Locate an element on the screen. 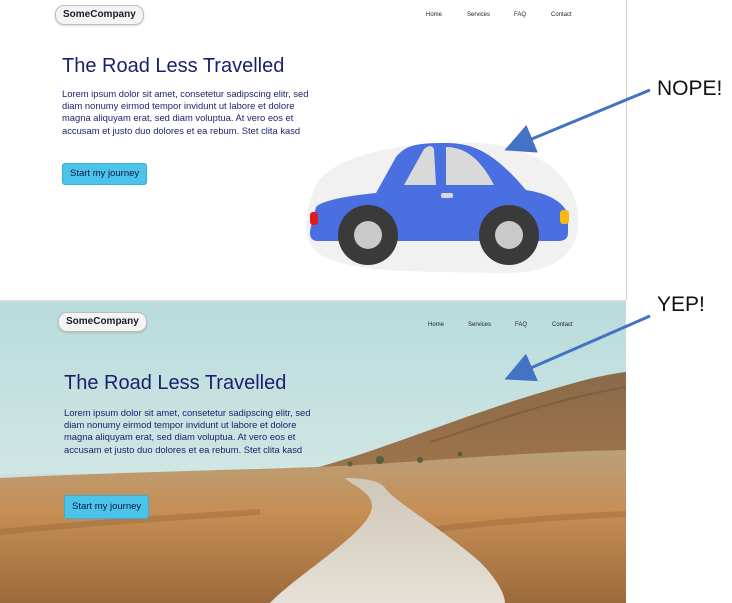  annotation-arrows is located at coordinates (577, 235).